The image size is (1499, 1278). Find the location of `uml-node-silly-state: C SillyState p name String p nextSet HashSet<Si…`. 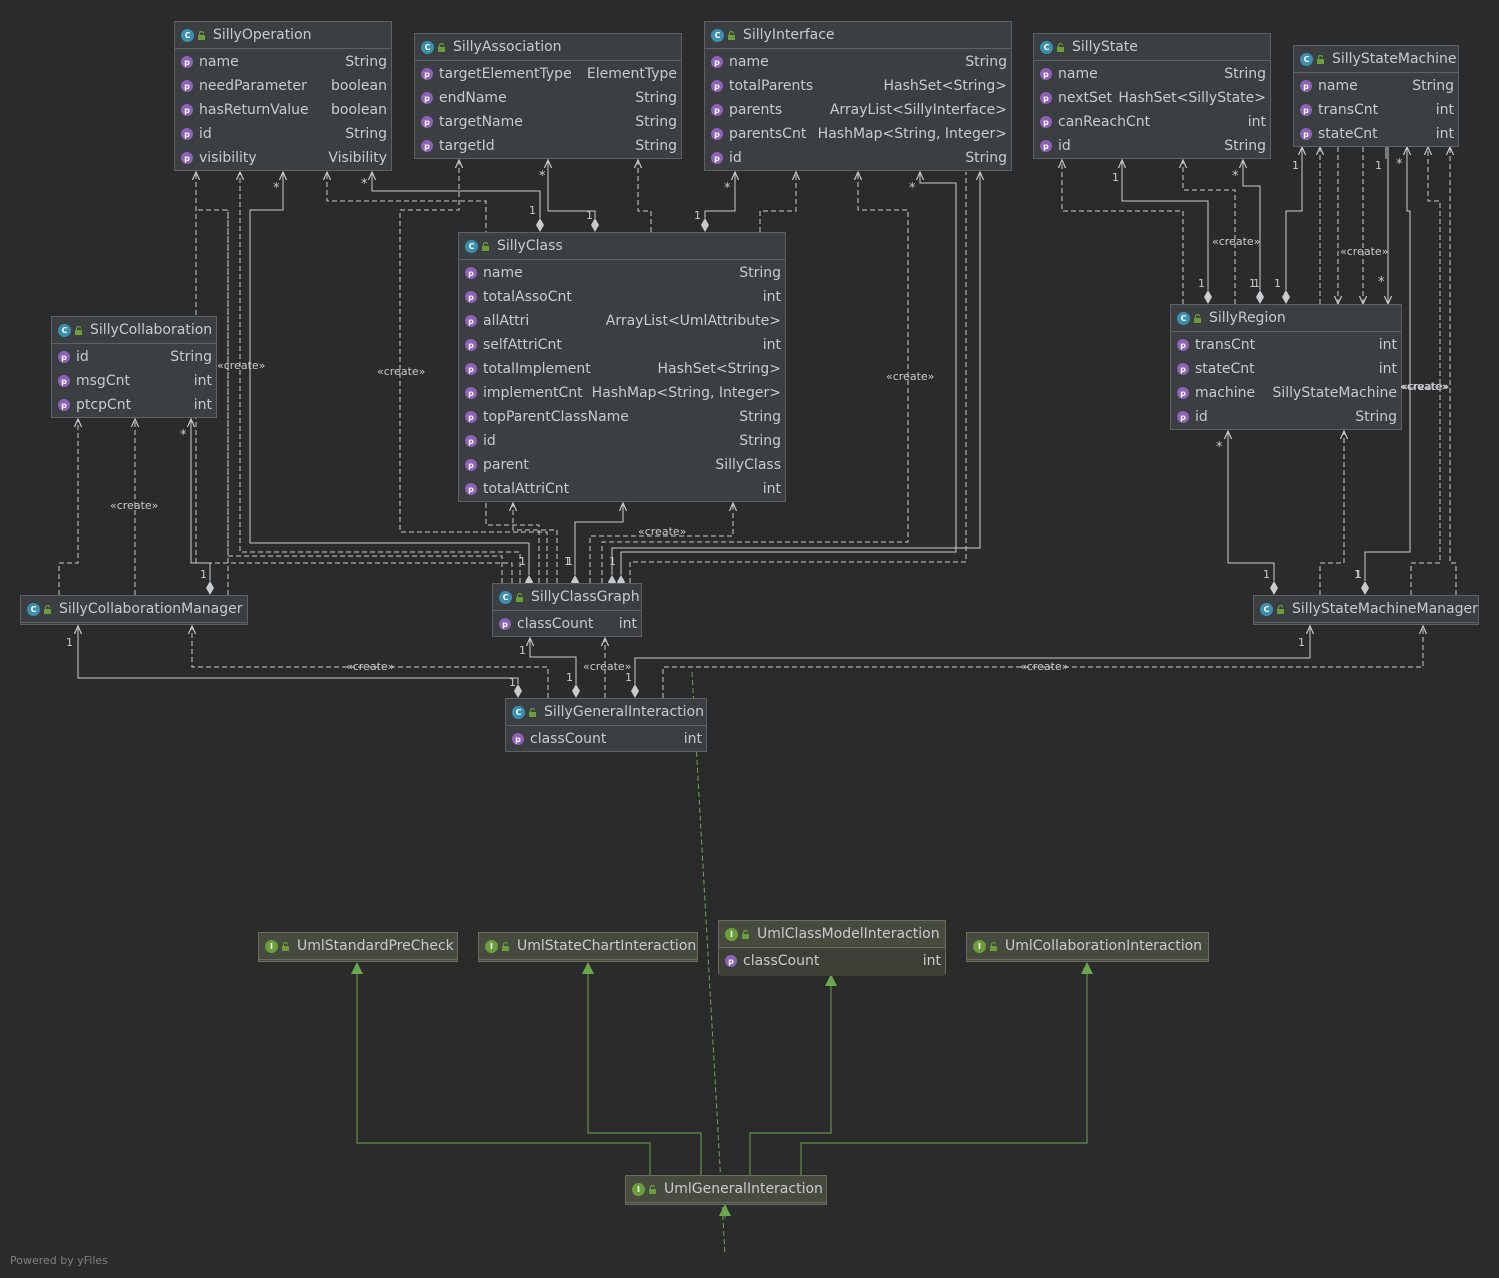

uml-node-silly-state: C SillyState p name String p nextSet HashSet<Si… is located at coordinates (1152, 96).